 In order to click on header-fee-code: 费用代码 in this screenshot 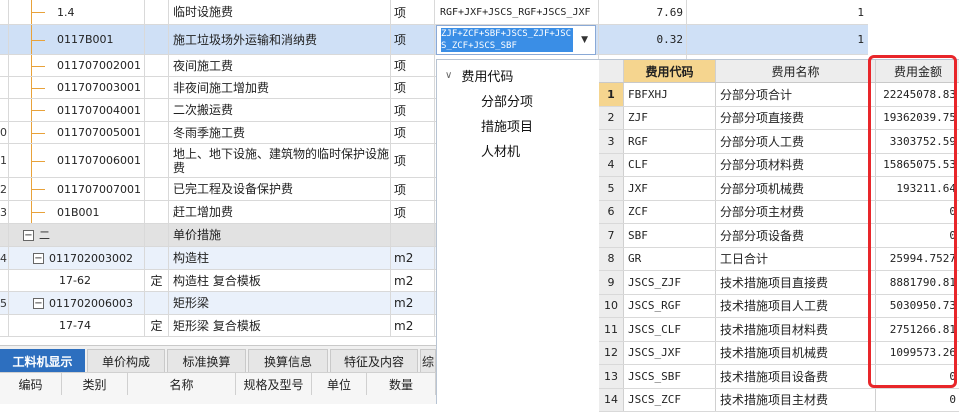, I will do `click(670, 71)`.